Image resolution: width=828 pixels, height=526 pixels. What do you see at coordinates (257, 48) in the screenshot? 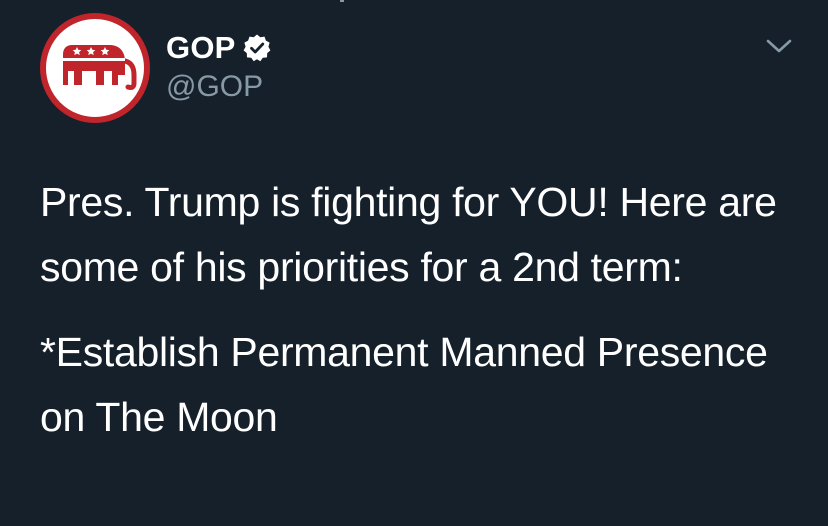
I see `verified-badge-icon` at bounding box center [257, 48].